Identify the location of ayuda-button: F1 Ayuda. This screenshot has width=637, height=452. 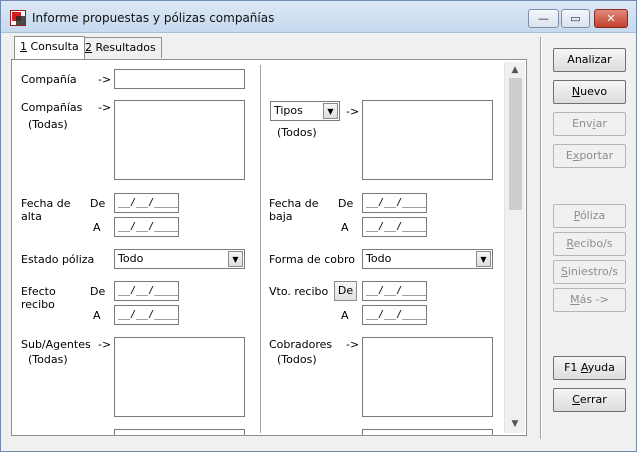
(589, 368).